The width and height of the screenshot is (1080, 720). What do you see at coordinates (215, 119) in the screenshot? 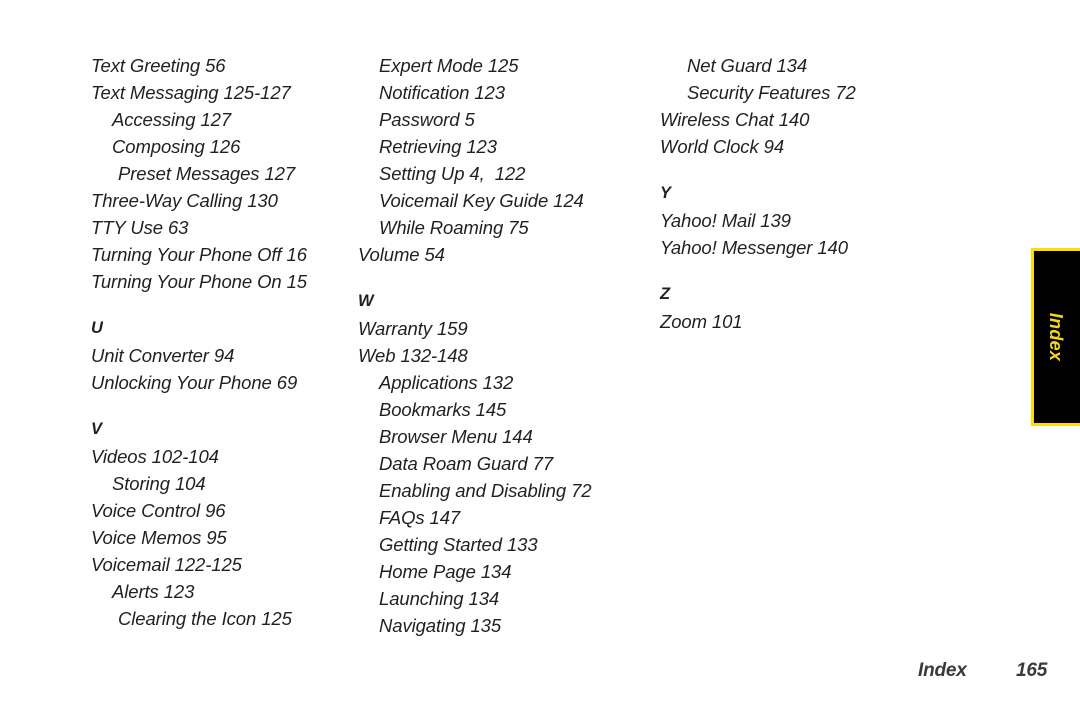
I see `index-entry: Accessing 127` at bounding box center [215, 119].